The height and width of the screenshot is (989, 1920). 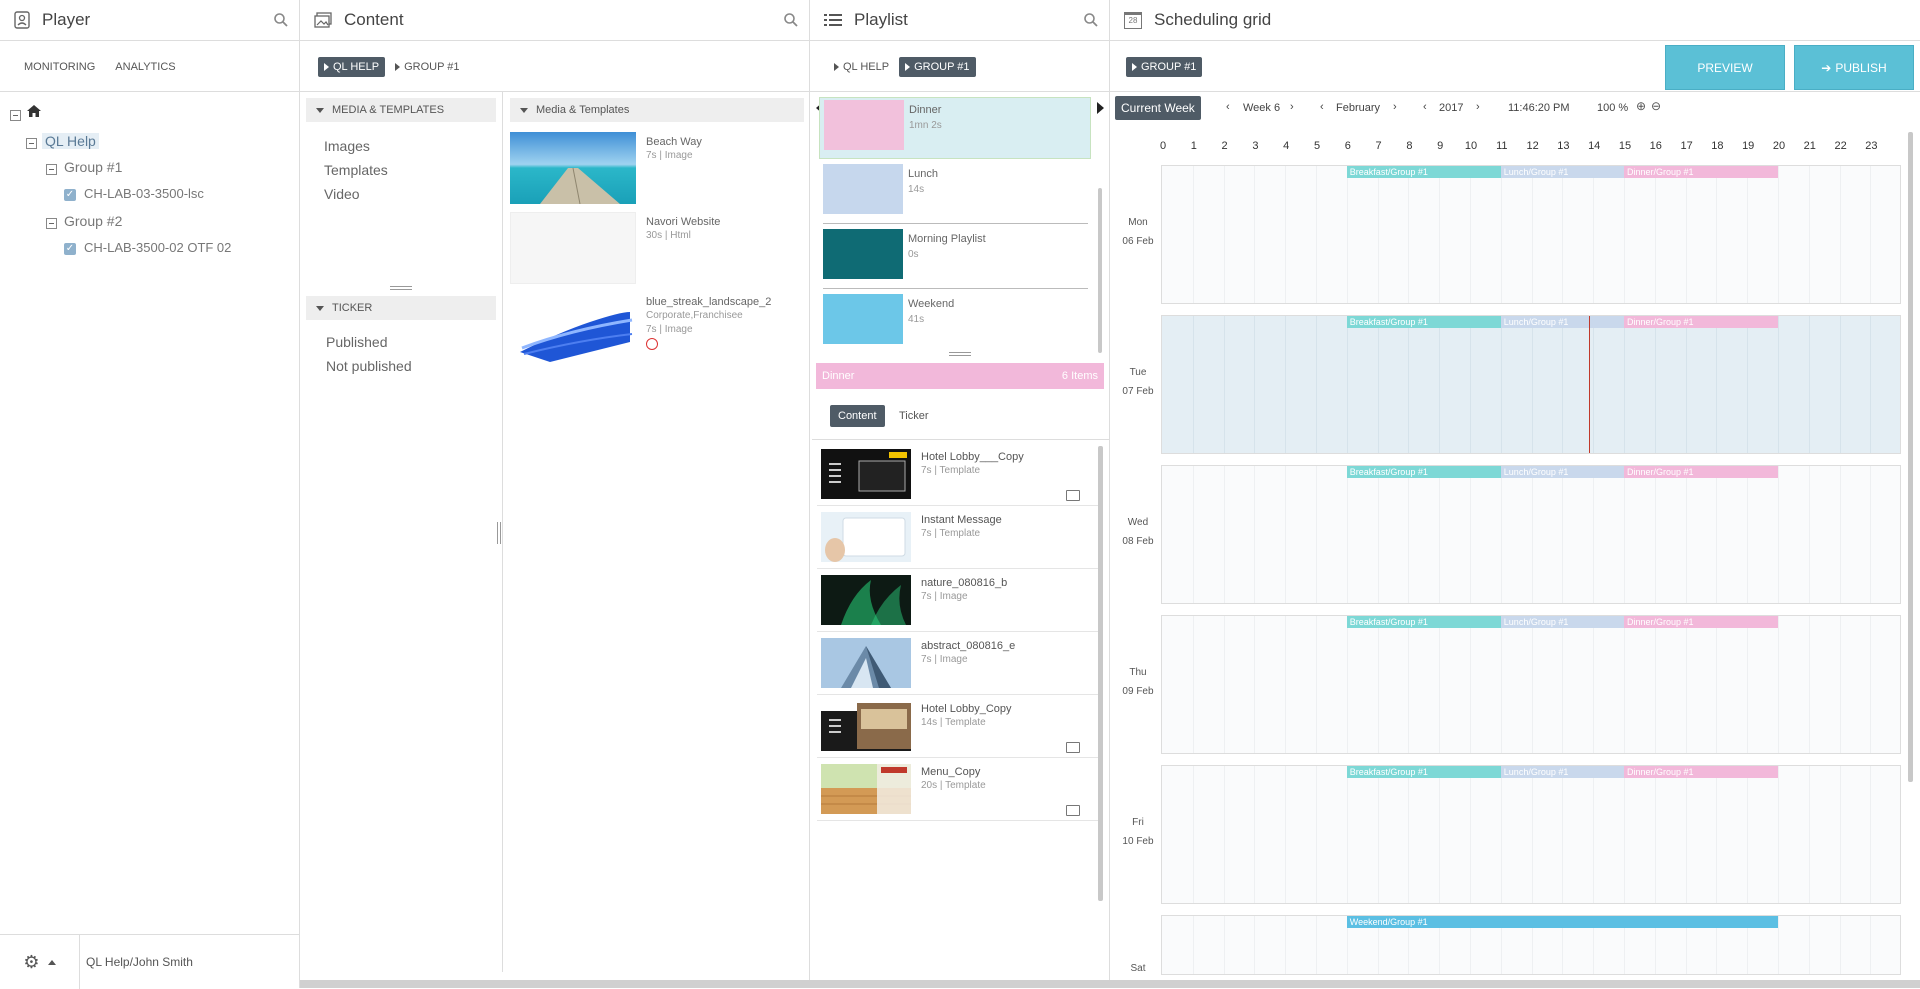 I want to click on next-year-icon: ›, so click(x=1478, y=107).